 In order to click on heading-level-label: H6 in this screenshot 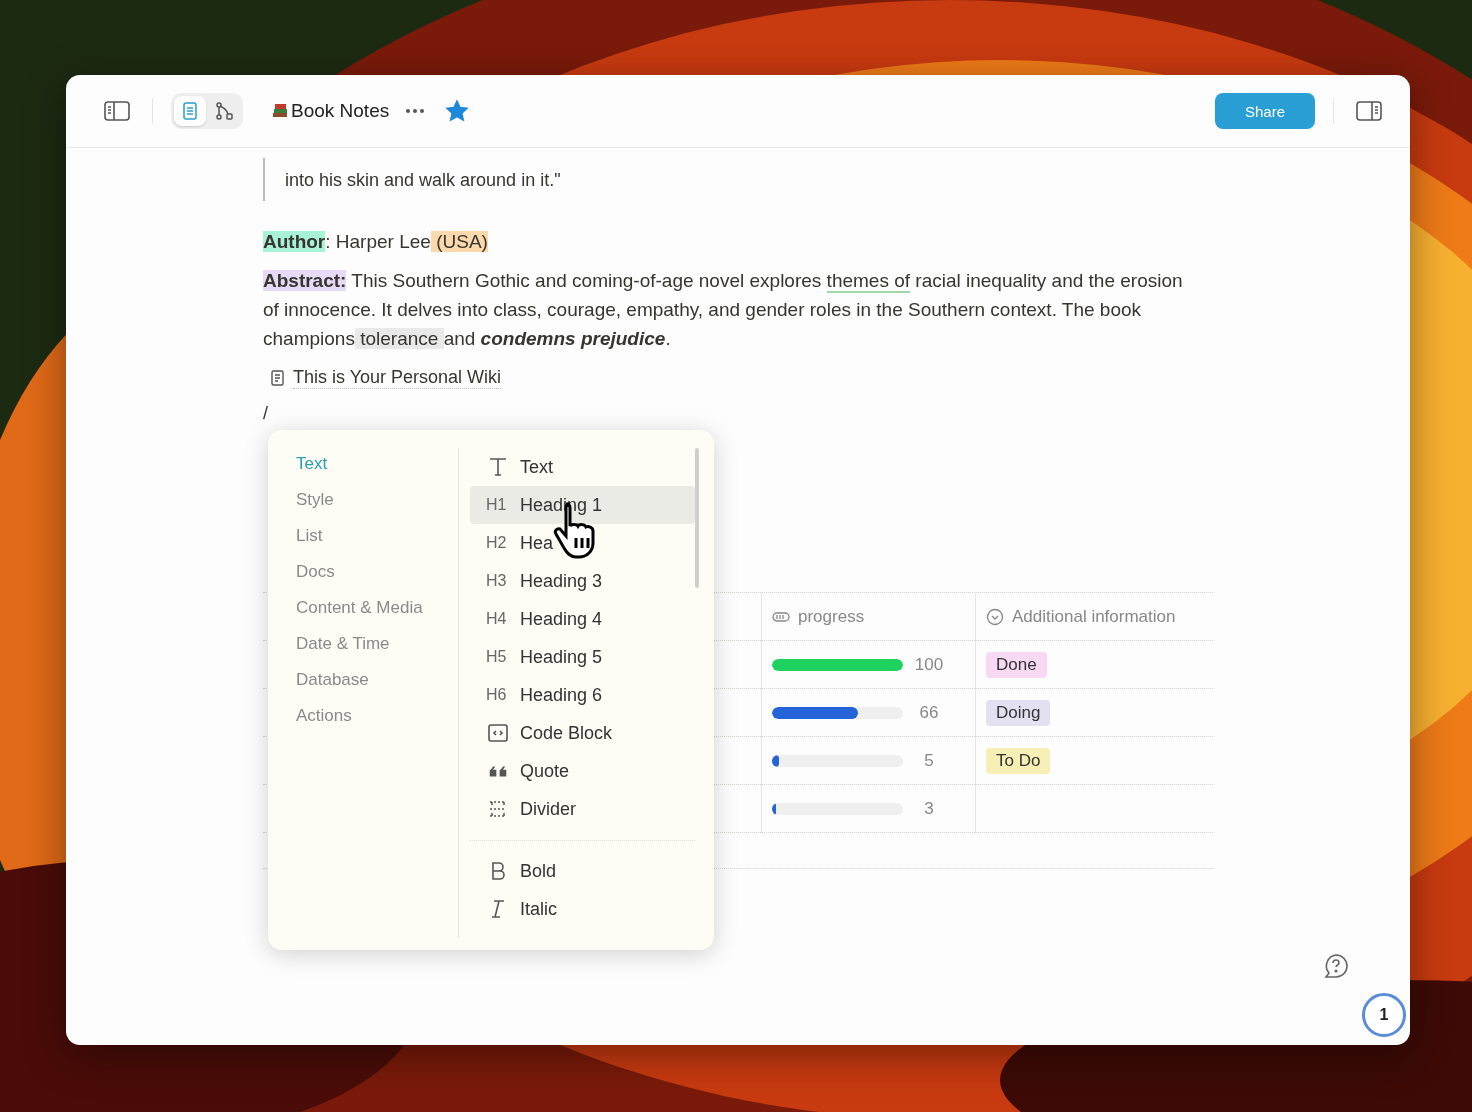, I will do `click(497, 695)`.